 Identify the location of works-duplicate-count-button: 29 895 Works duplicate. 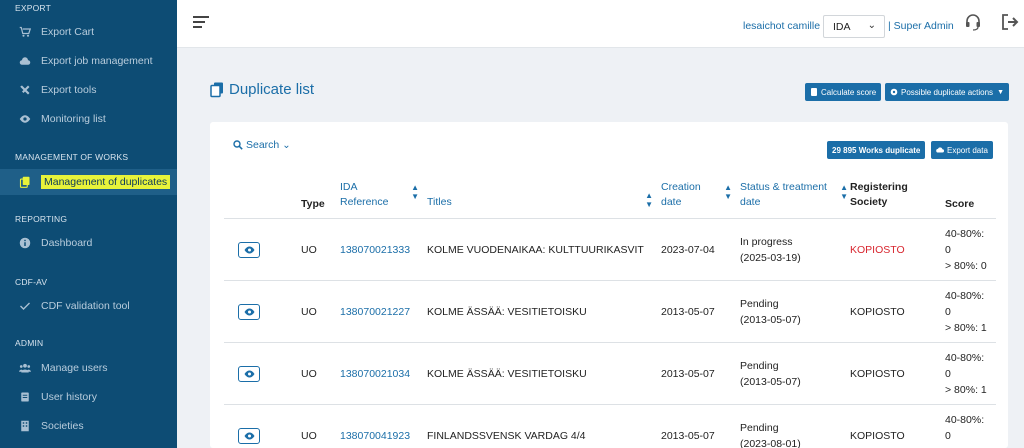
(876, 150).